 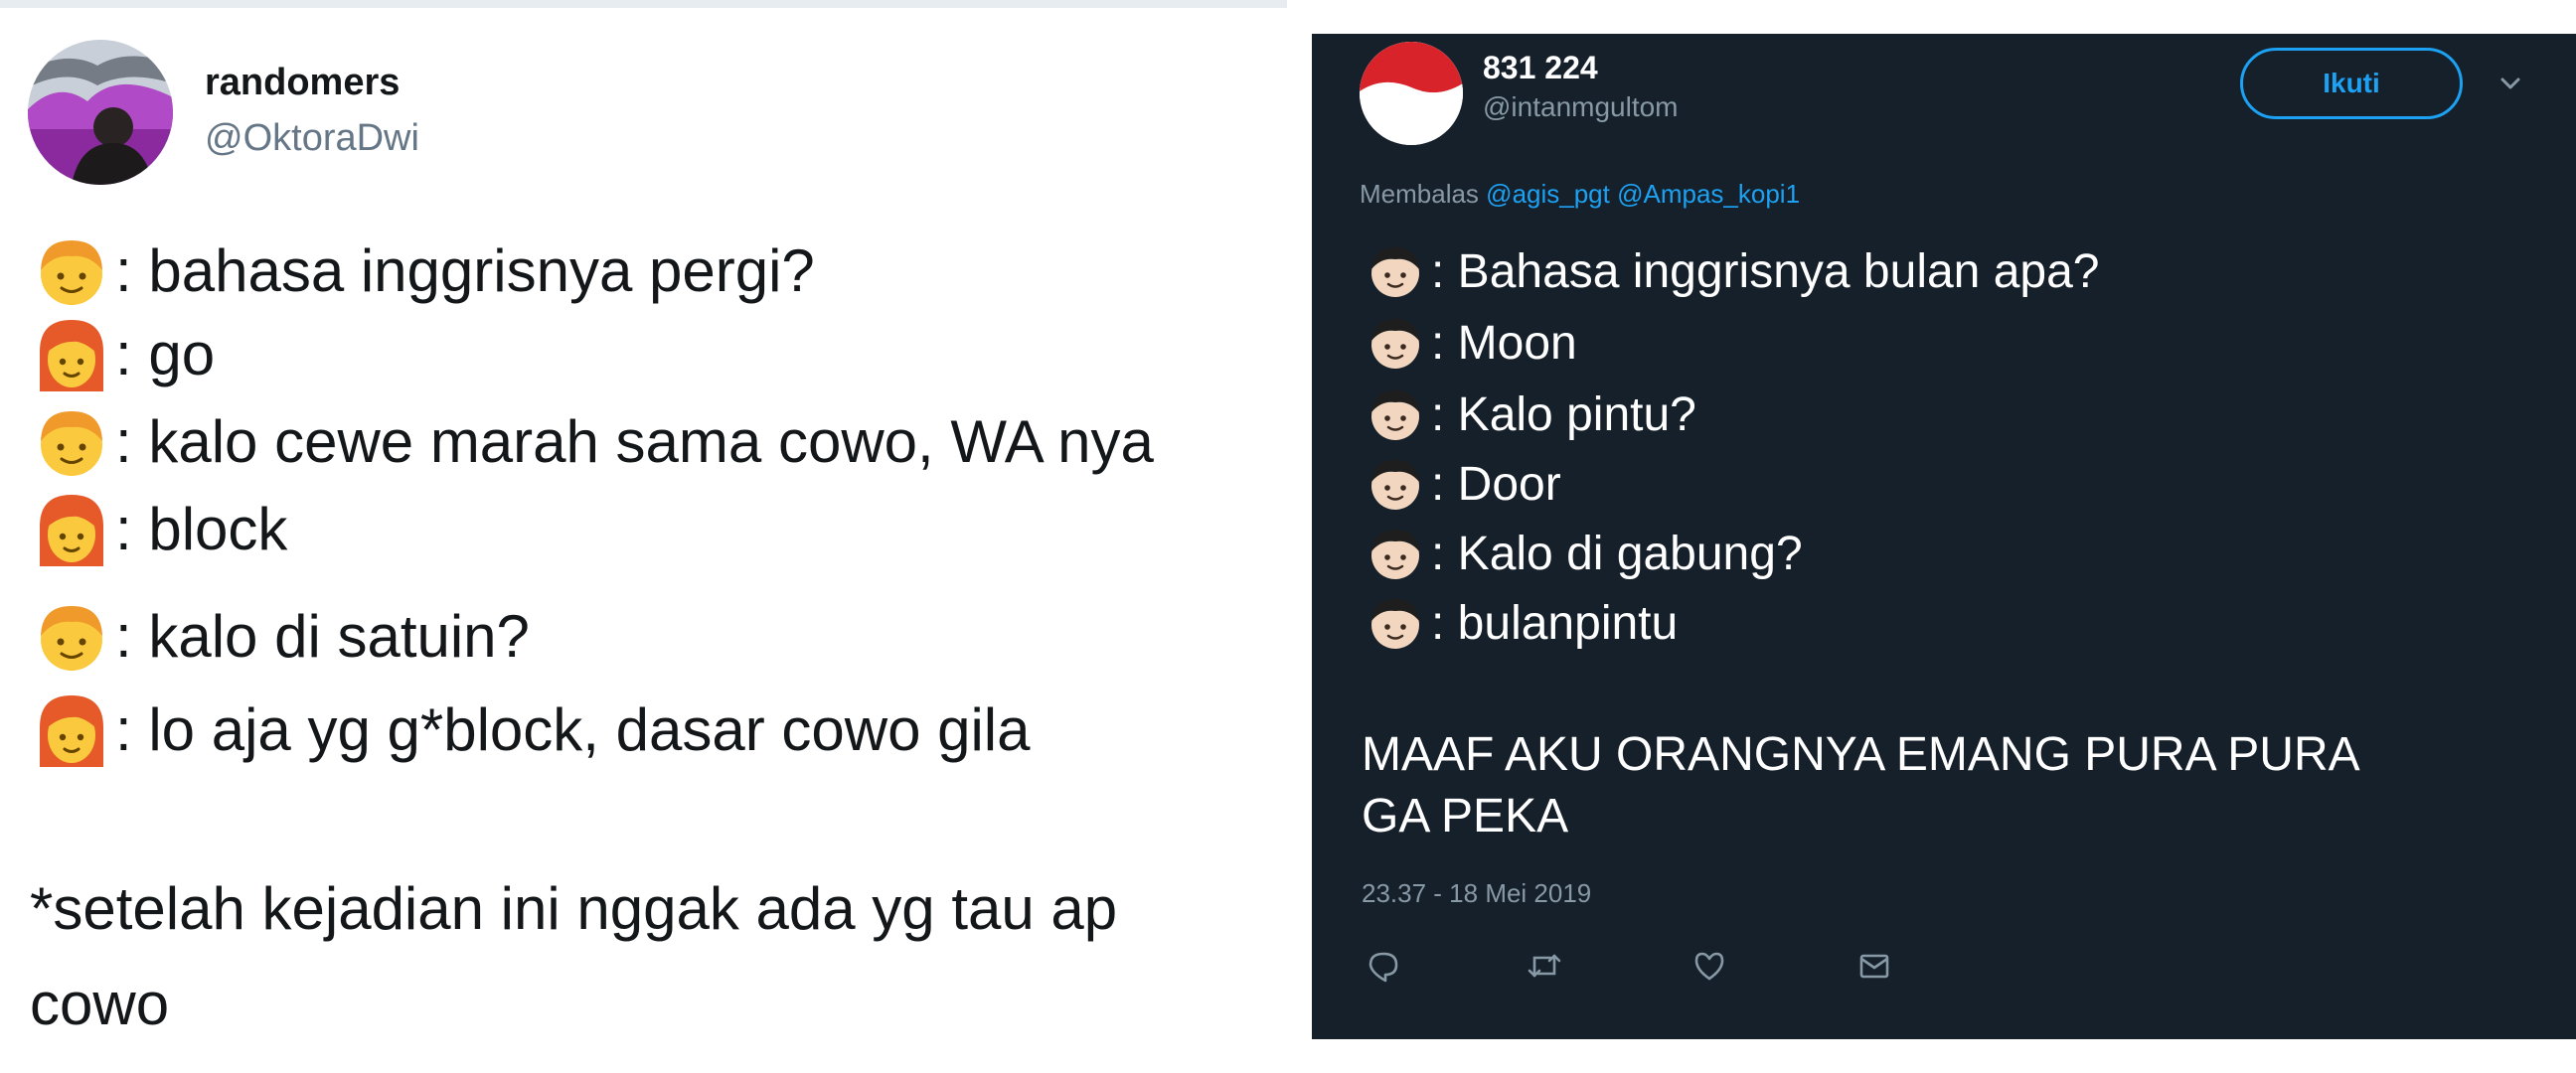 I want to click on dialog-line: : Kalo di gabung?, so click(x=1583, y=553).